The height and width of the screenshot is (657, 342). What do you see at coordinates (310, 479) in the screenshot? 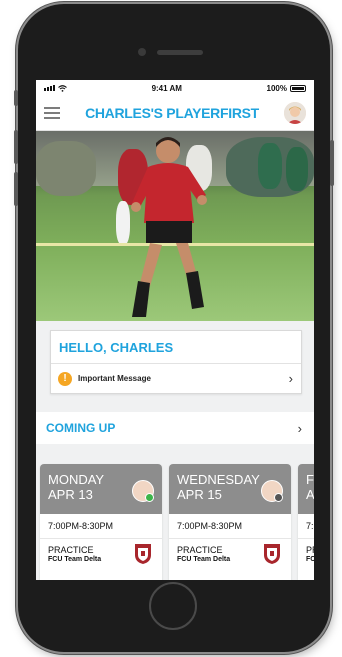
I see `event-day: F` at bounding box center [310, 479].